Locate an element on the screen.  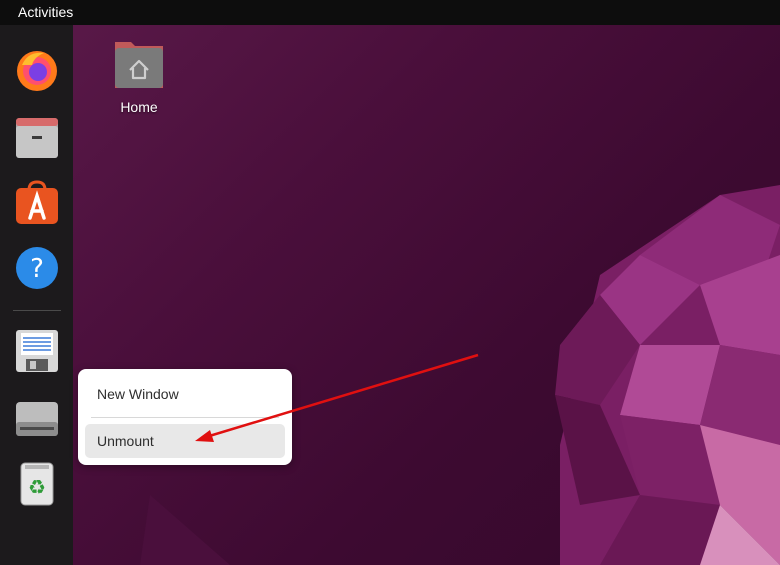
dock-item-drive is located at coordinates (37, 418).